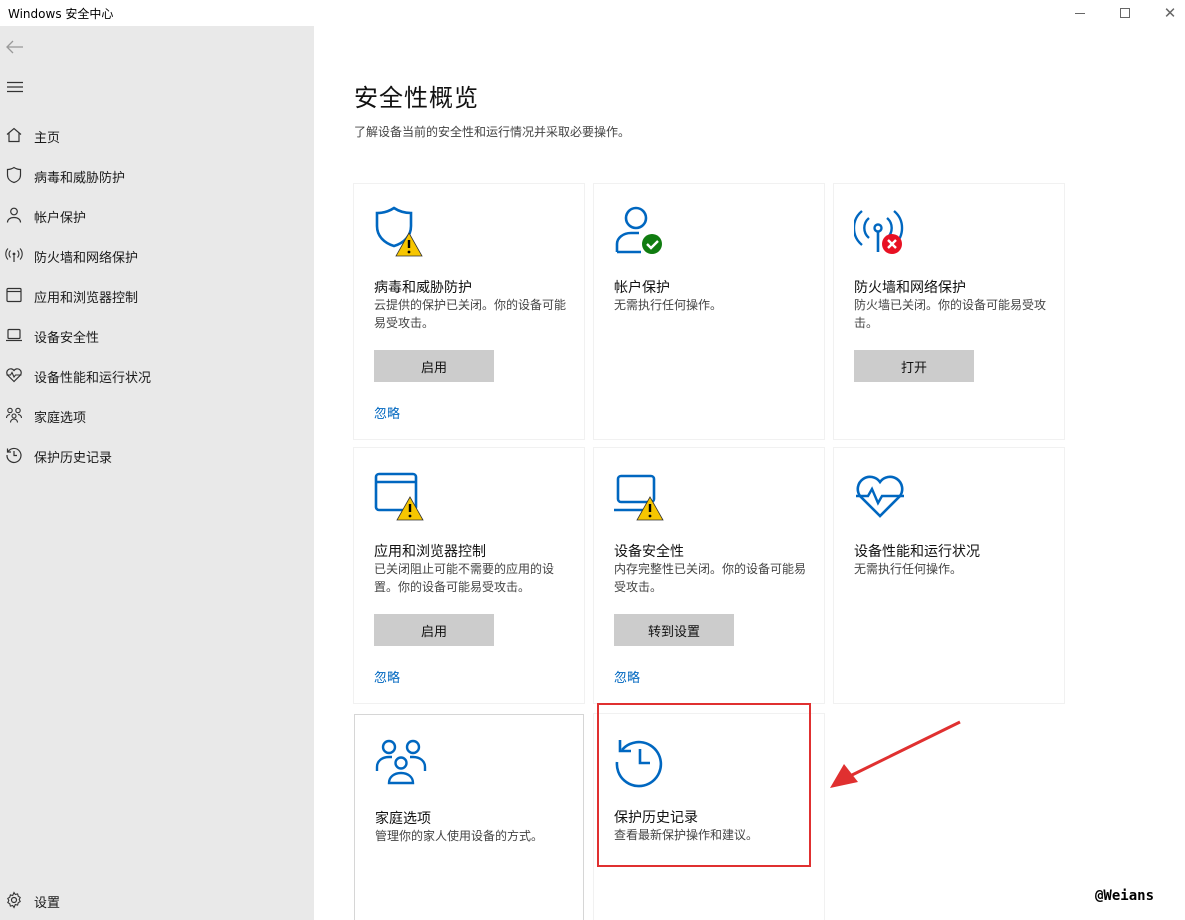 This screenshot has width=1185, height=920. What do you see at coordinates (910, 288) in the screenshot?
I see `tile-title: 防火墙和网络保护` at bounding box center [910, 288].